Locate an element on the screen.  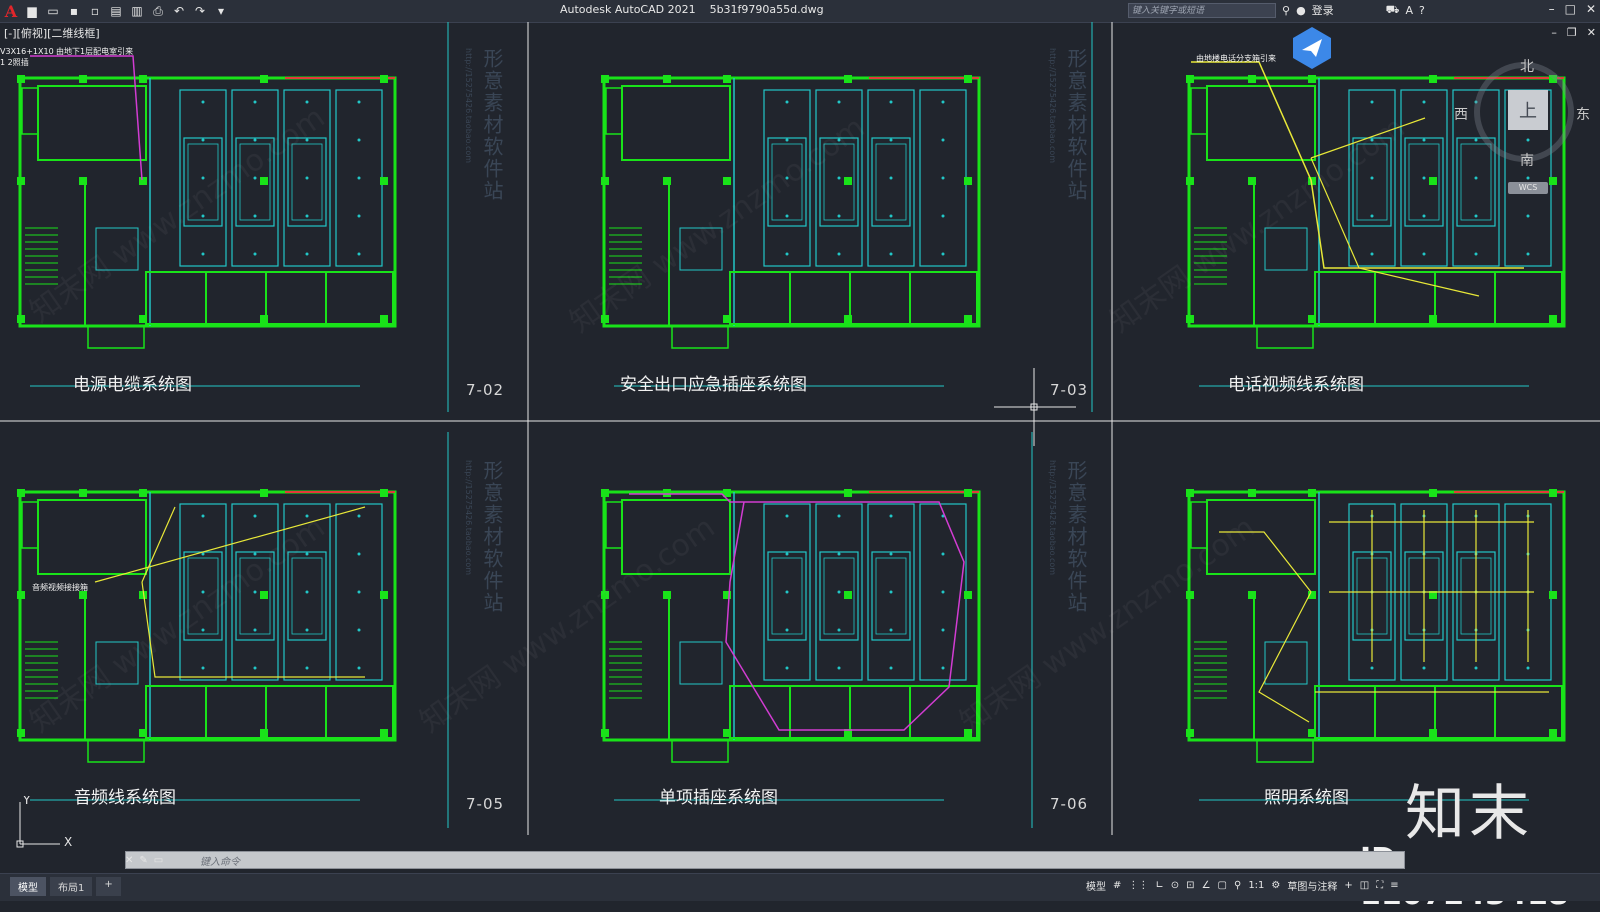
panel-title: 电话视频线系统图 is located at coordinates (1296, 385).